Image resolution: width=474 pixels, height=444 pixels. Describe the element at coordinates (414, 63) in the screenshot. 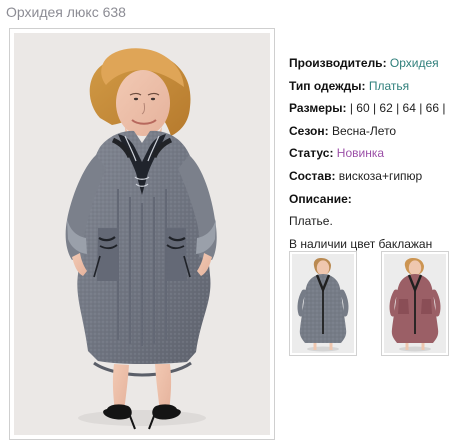

I see `manufacturer-link: Орхидея` at that location.